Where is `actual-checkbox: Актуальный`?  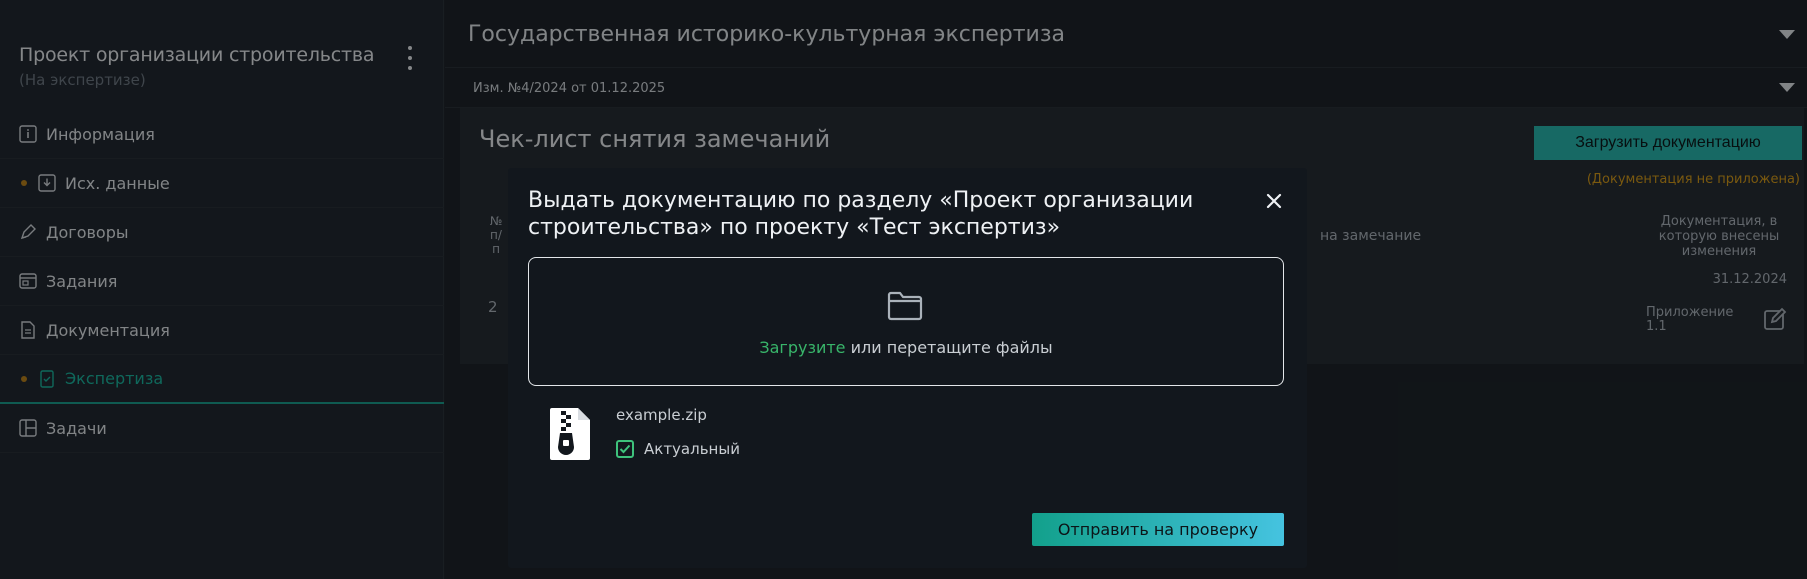 actual-checkbox: Актуальный is located at coordinates (678, 449).